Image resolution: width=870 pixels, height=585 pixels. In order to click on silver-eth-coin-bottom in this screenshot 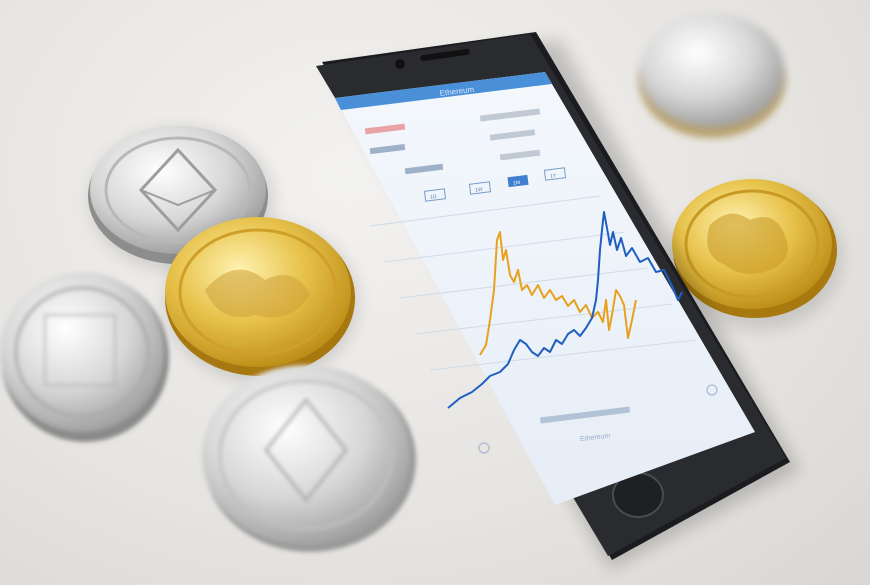, I will do `click(309, 458)`.